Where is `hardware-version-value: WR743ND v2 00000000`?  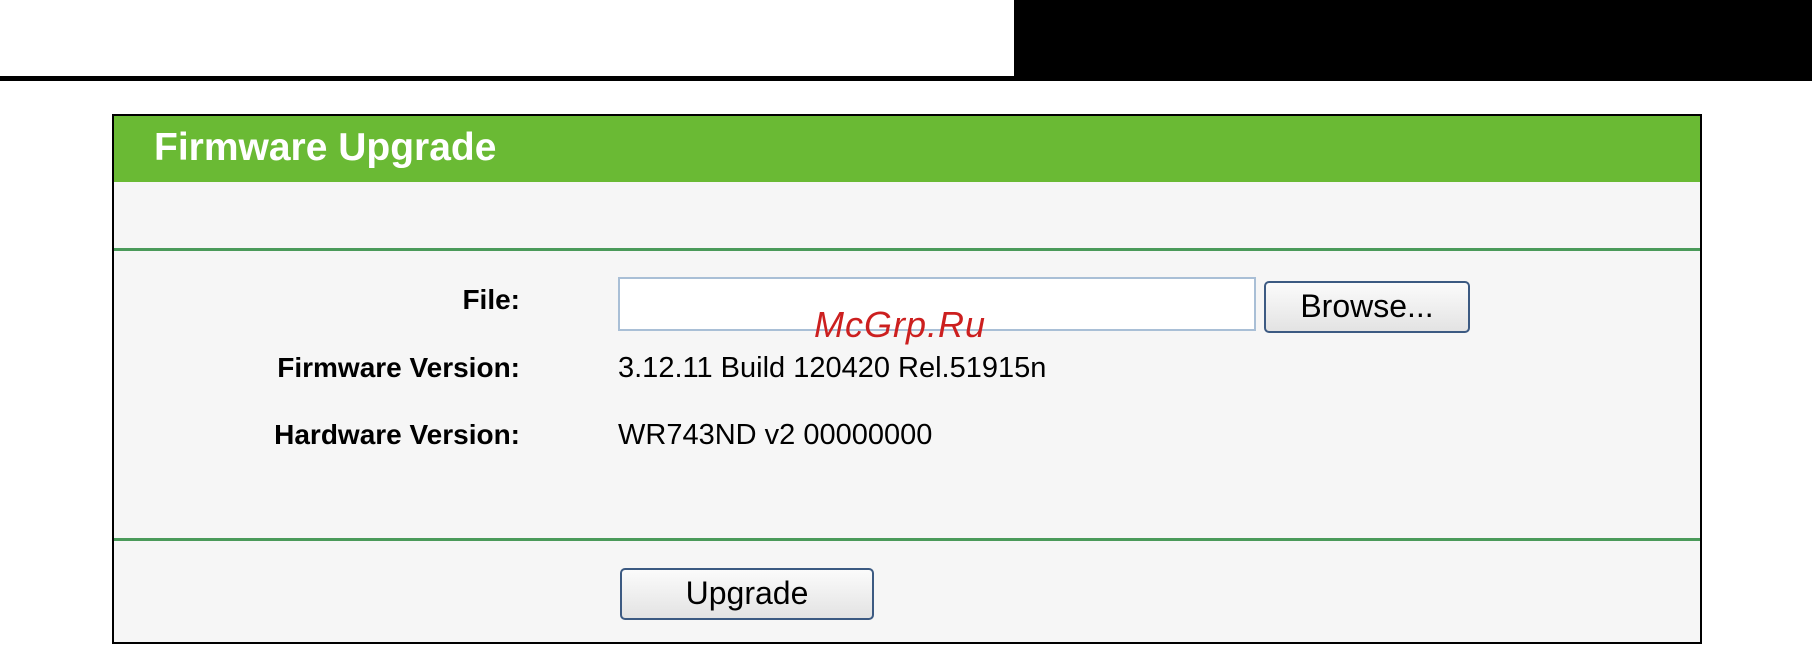
hardware-version-value: WR743ND v2 00000000 is located at coordinates (775, 435).